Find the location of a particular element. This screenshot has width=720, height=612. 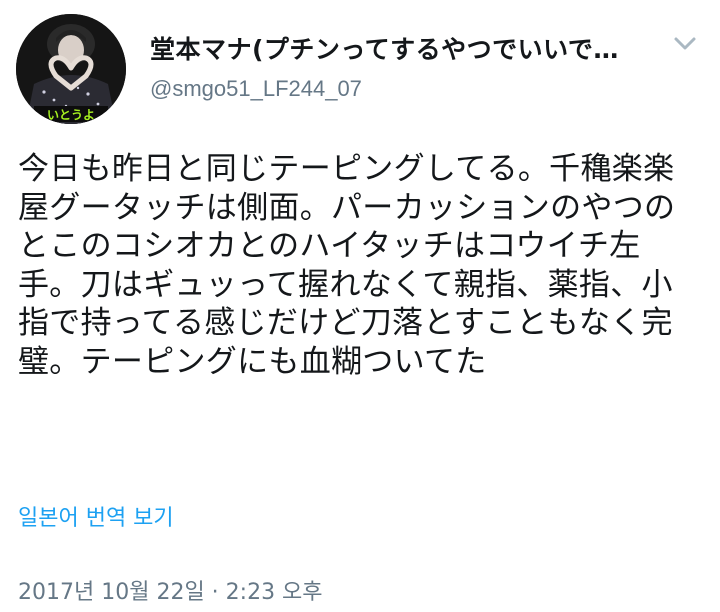

avatar: いとうよ is located at coordinates (71, 69).